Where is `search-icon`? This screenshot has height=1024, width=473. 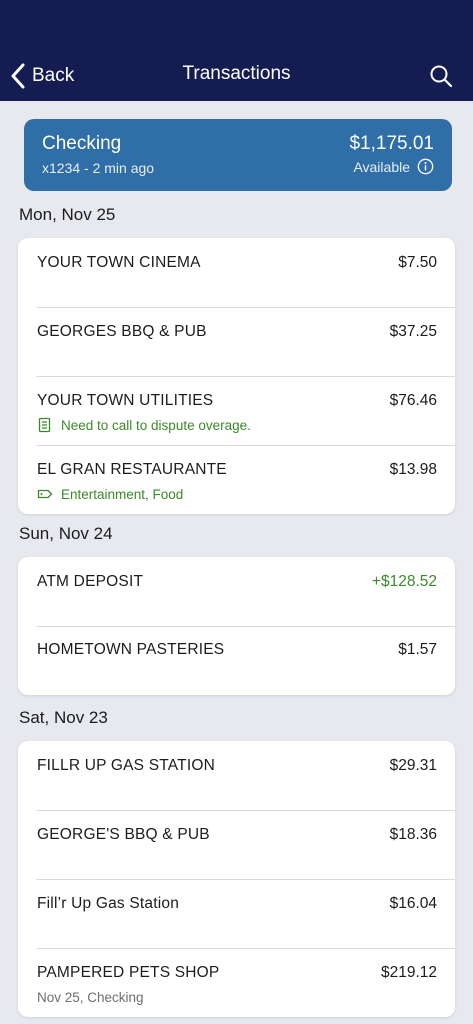 search-icon is located at coordinates (441, 76).